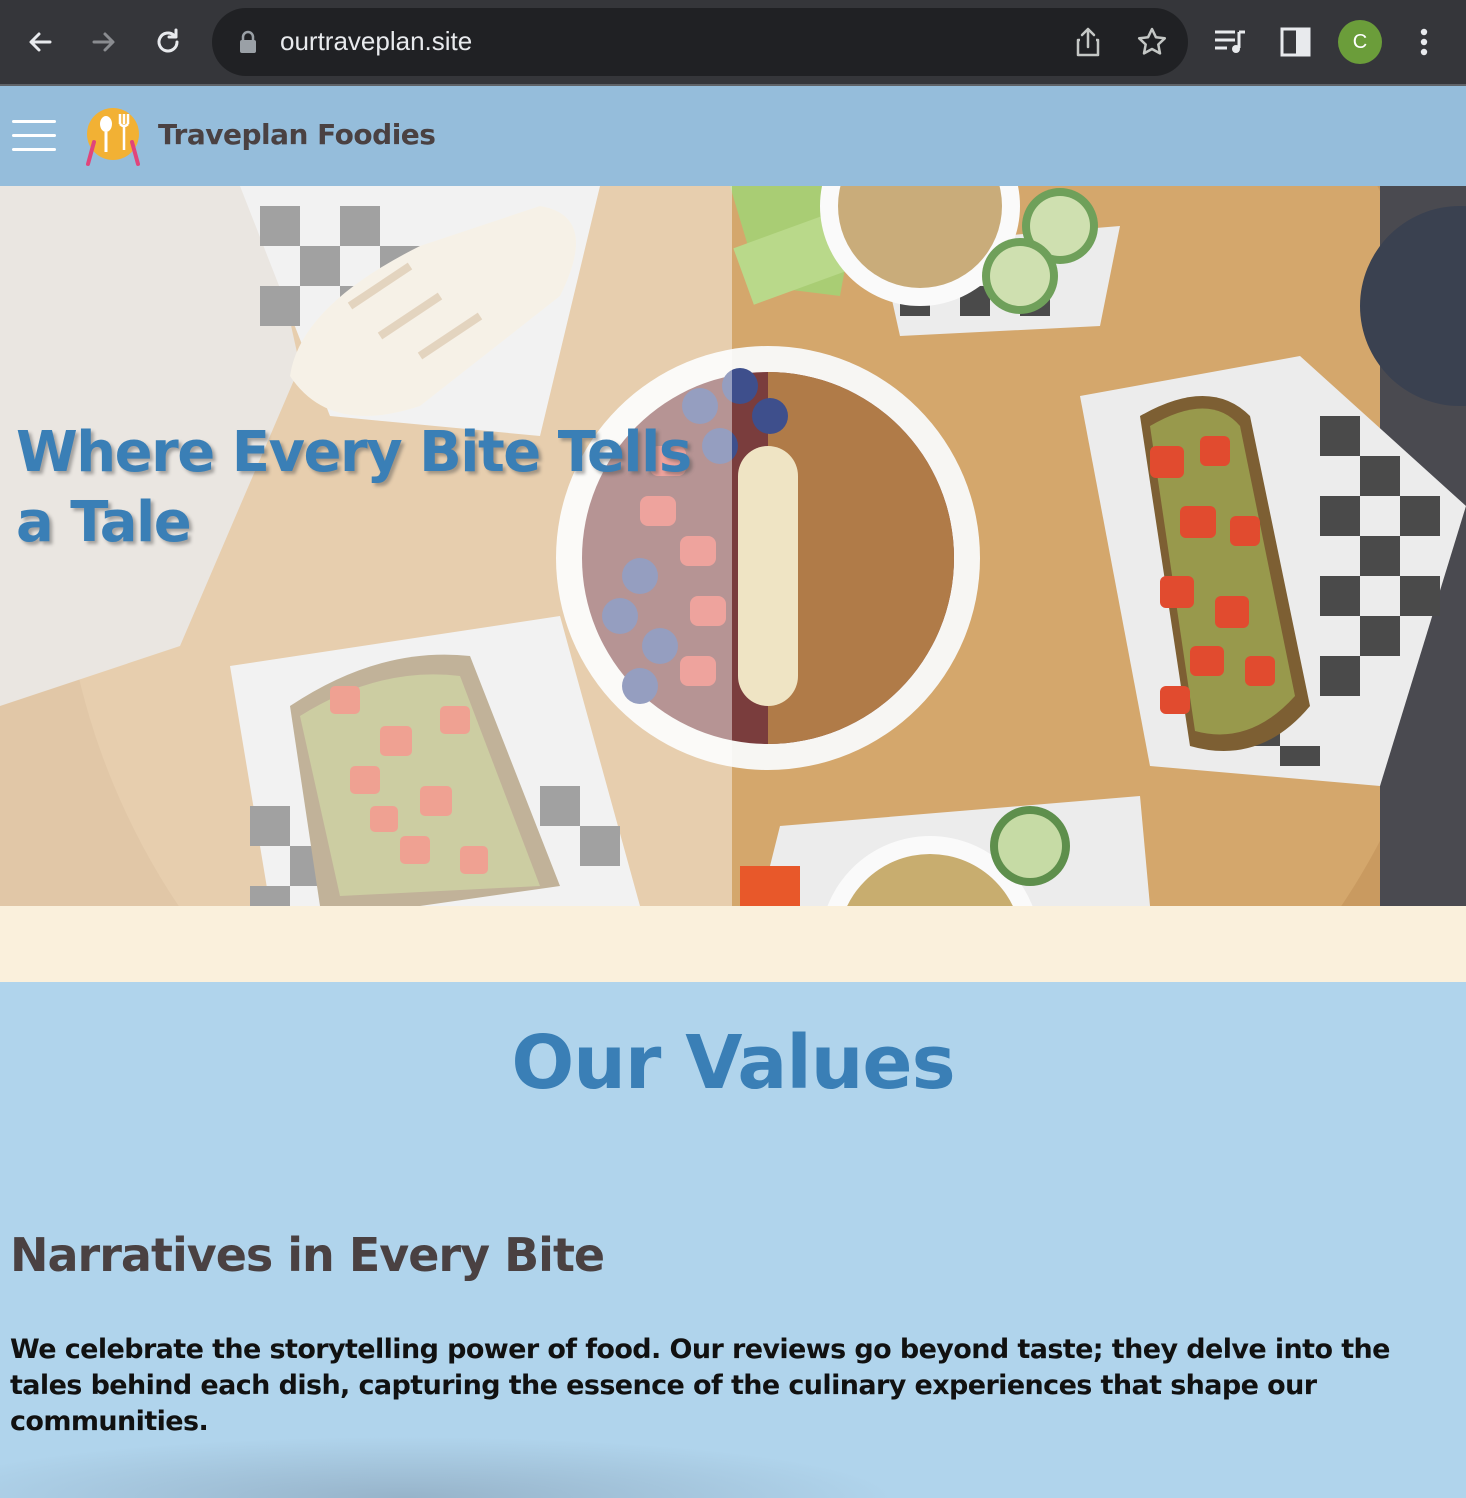 The image size is (1466, 1498). Describe the element at coordinates (1424, 45) in the screenshot. I see `kebab-menu-icon` at that location.